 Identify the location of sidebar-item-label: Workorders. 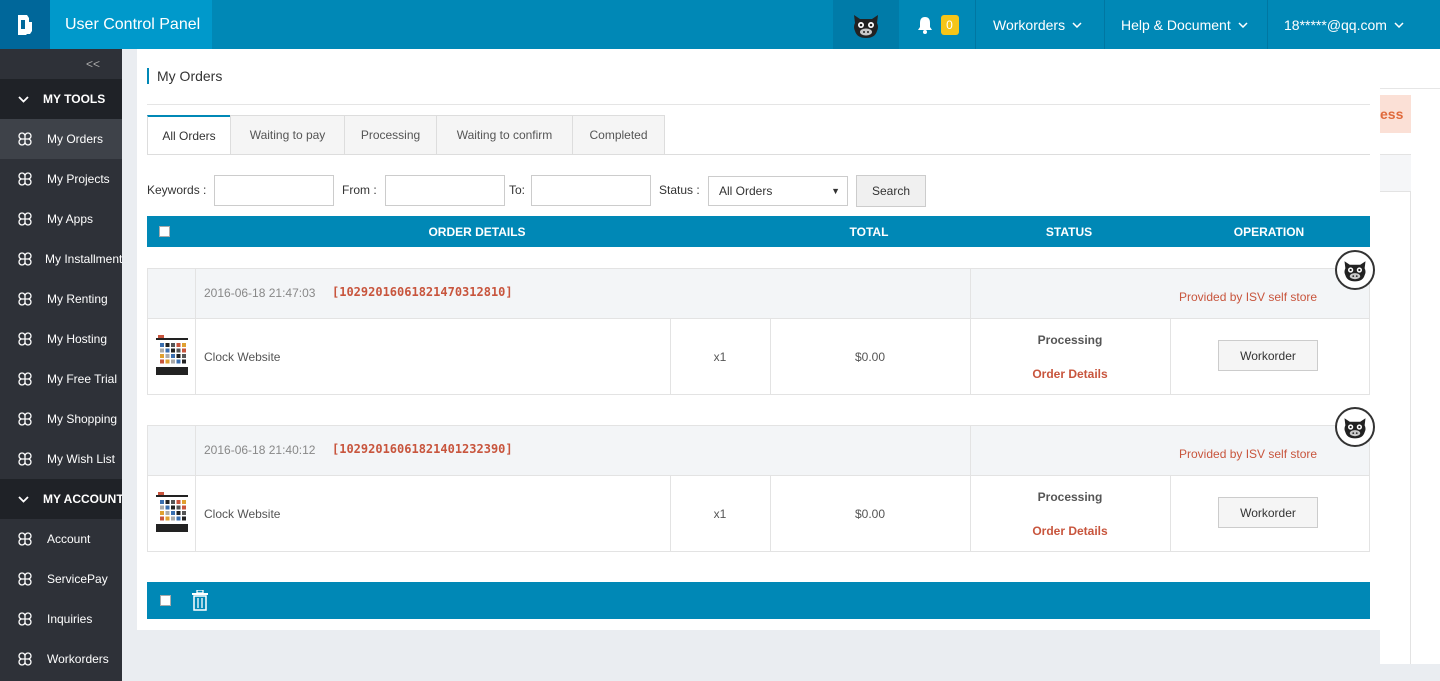
(78, 659).